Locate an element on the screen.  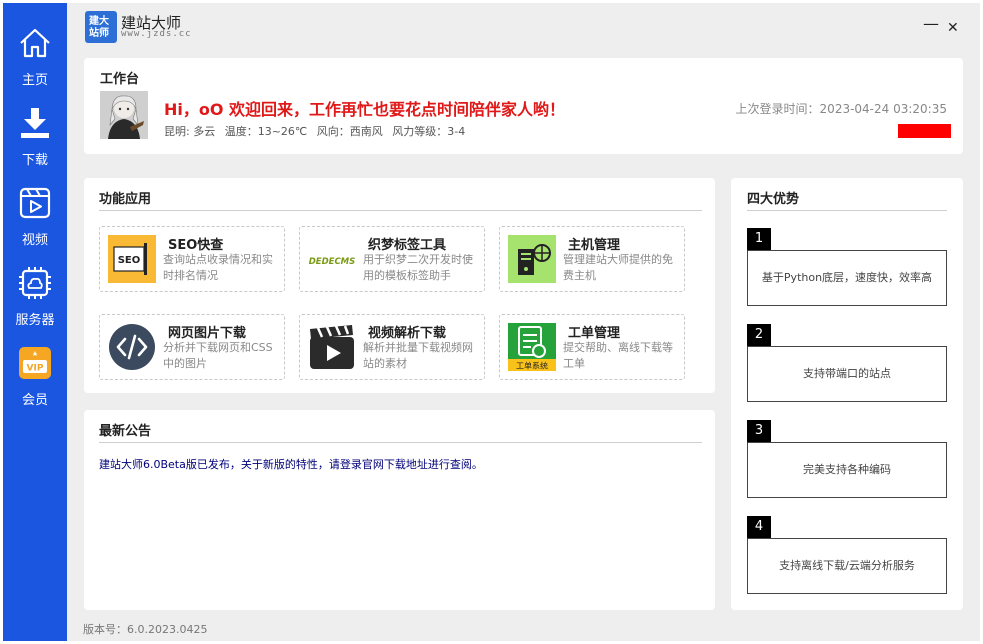
seo-icon-text: SEO is located at coordinates (129, 260).